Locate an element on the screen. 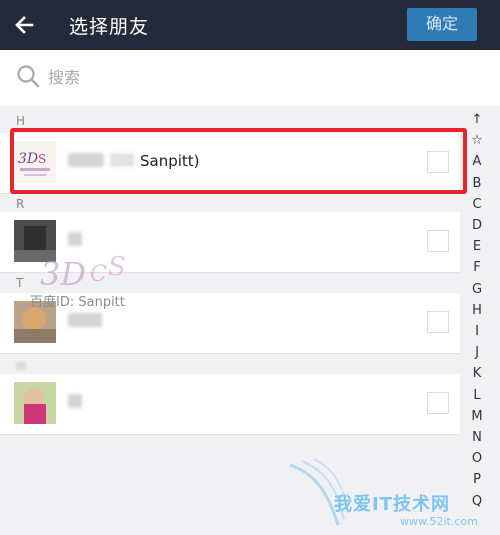 The height and width of the screenshot is (535, 500). index-letter: ☆ is located at coordinates (477, 140).